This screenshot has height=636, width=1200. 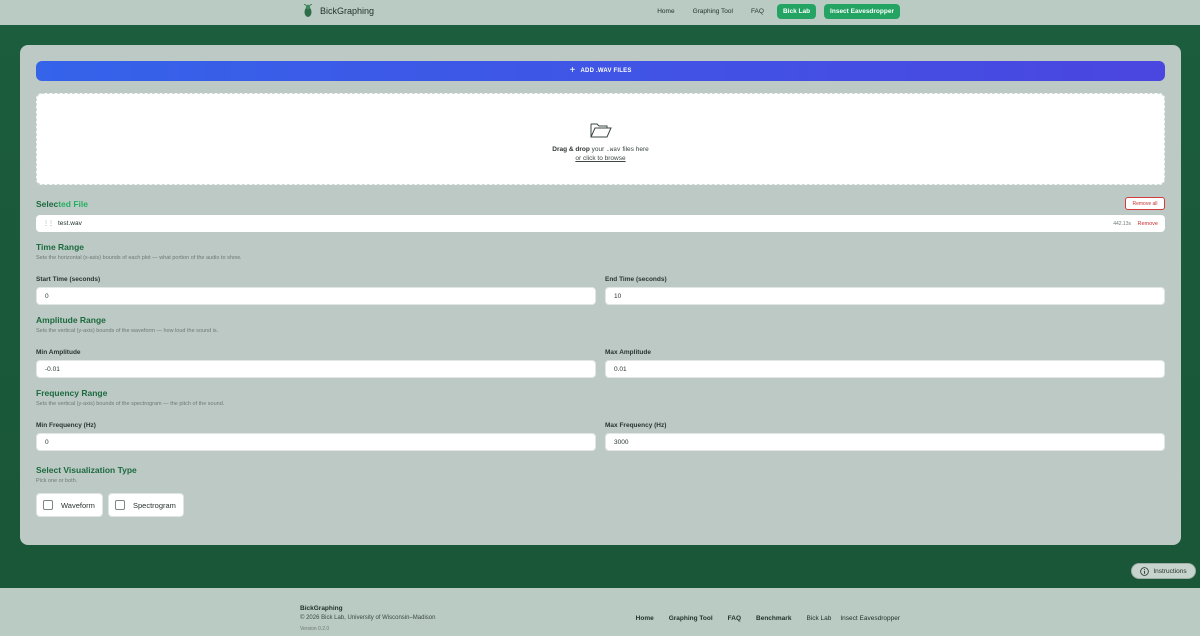 I want to click on spectrogram-label: Spectrogram, so click(x=154, y=505).